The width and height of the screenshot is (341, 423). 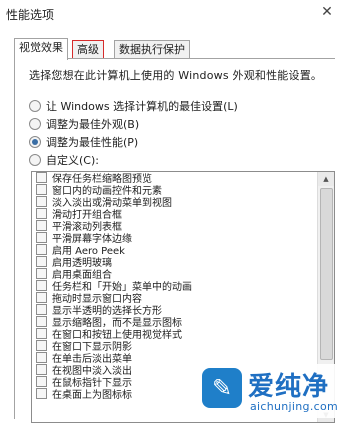 I want to click on list-item: 显示缩略图，而不是显示图标, so click(x=174, y=322).